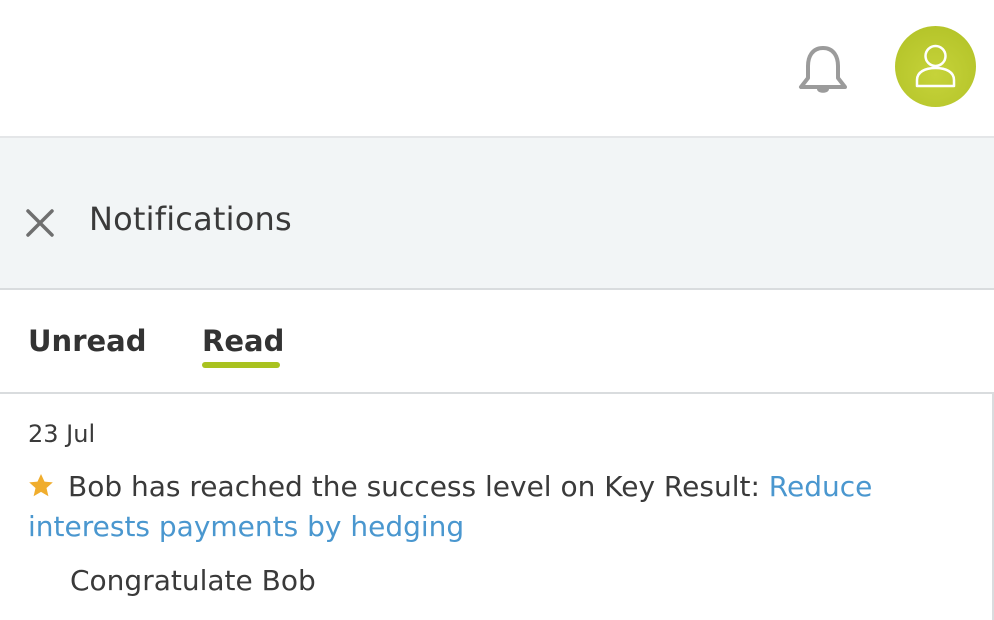 Image resolution: width=994 pixels, height=620 pixels. I want to click on bell-icon, so click(823, 69).